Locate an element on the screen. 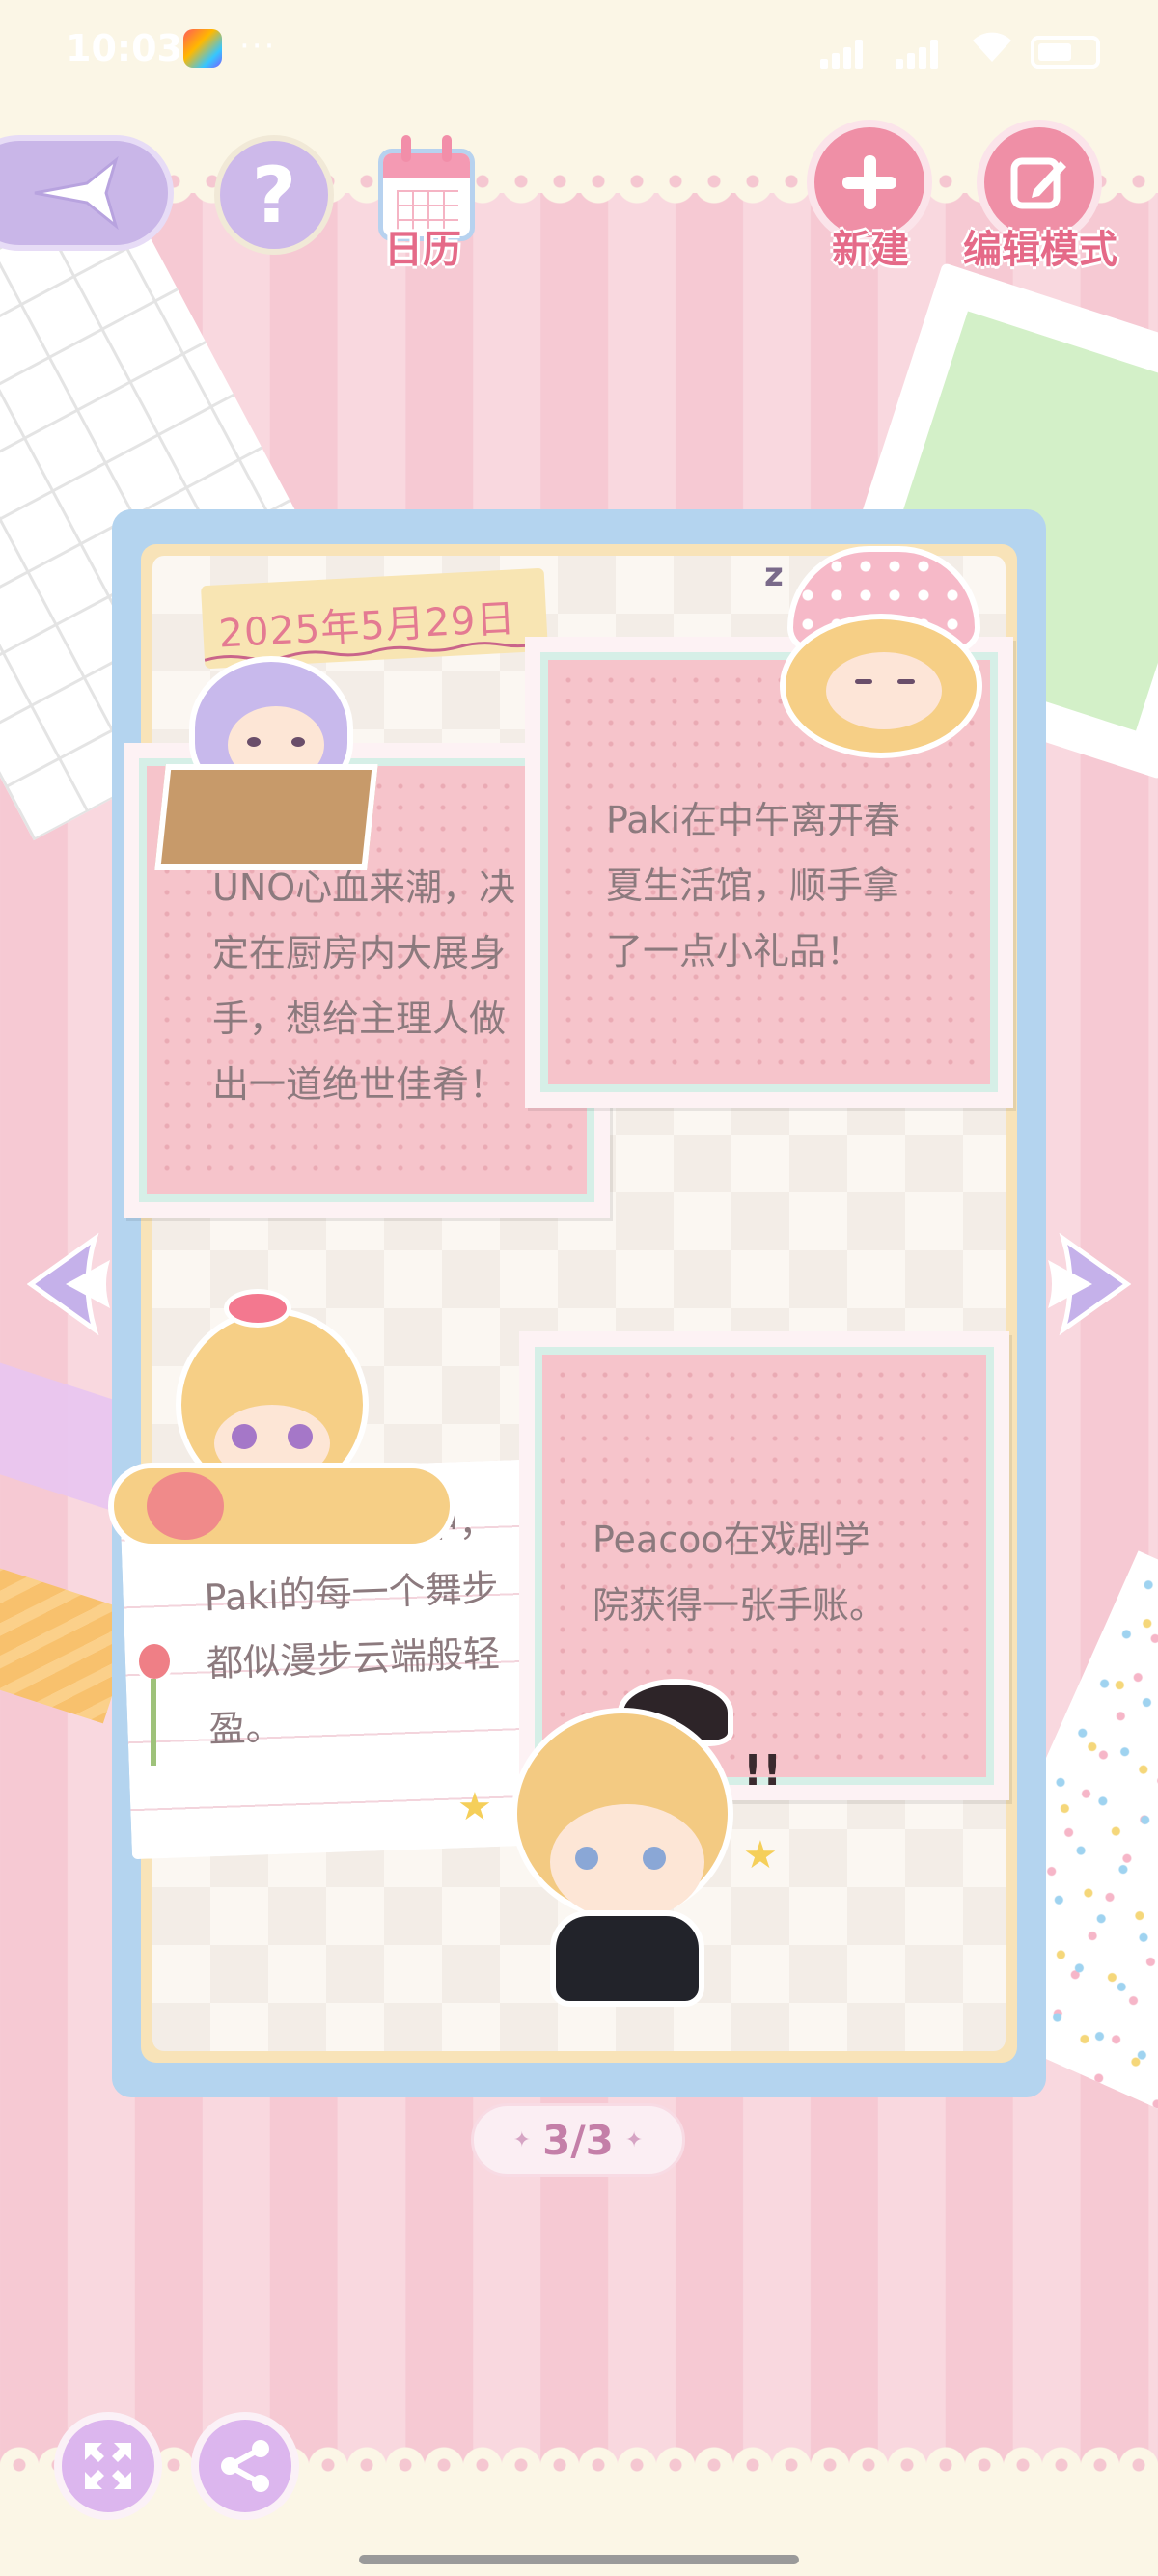  character-sticker-box-cat is located at coordinates (273, 759).